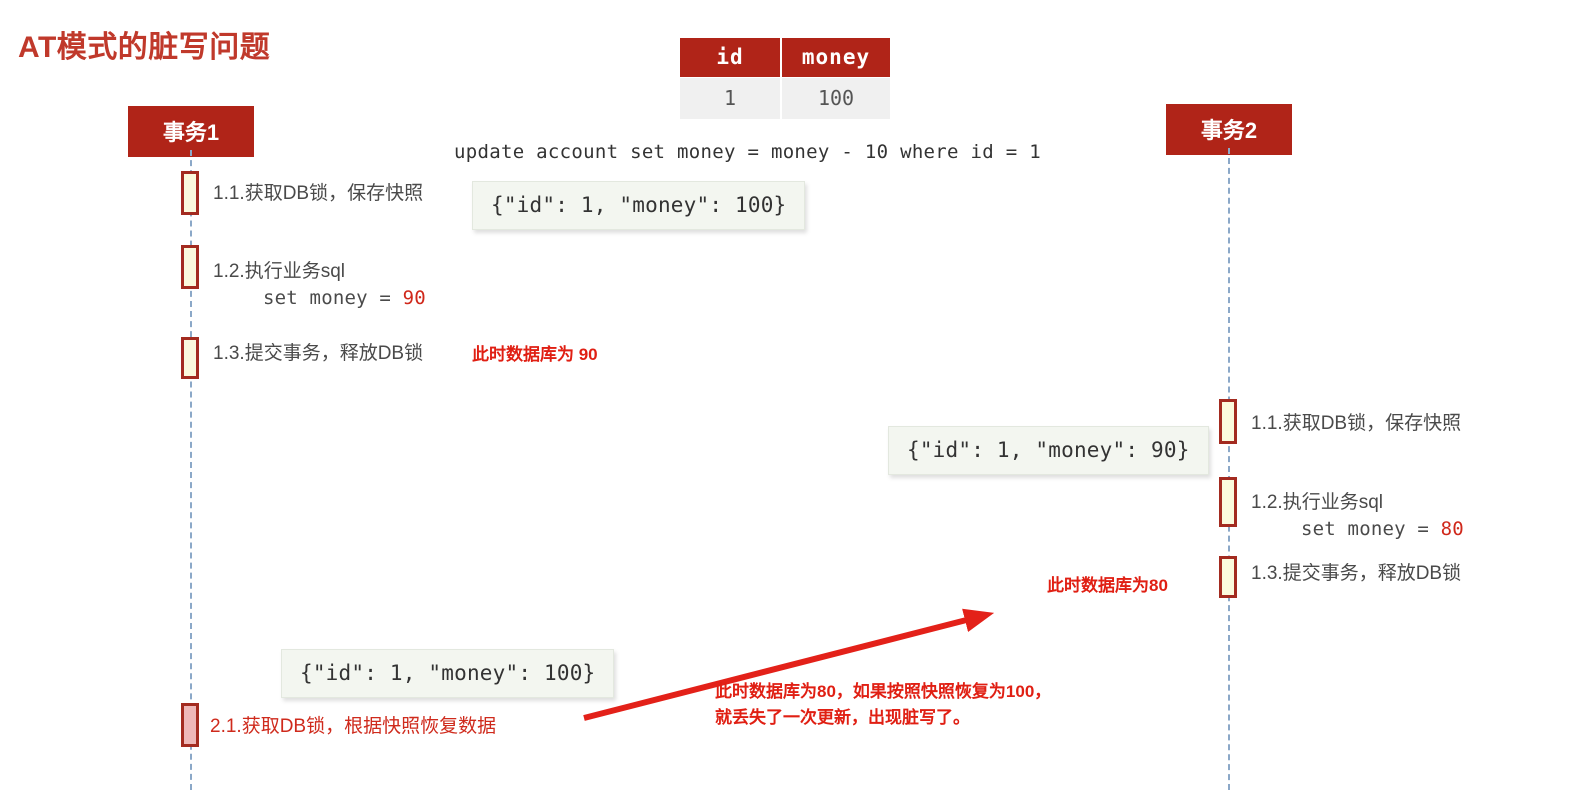 This screenshot has height=800, width=1588. Describe the element at coordinates (842, 717) in the screenshot. I see `conclusion-line-2: 就丢失了一次更新，出现脏写了。` at that location.